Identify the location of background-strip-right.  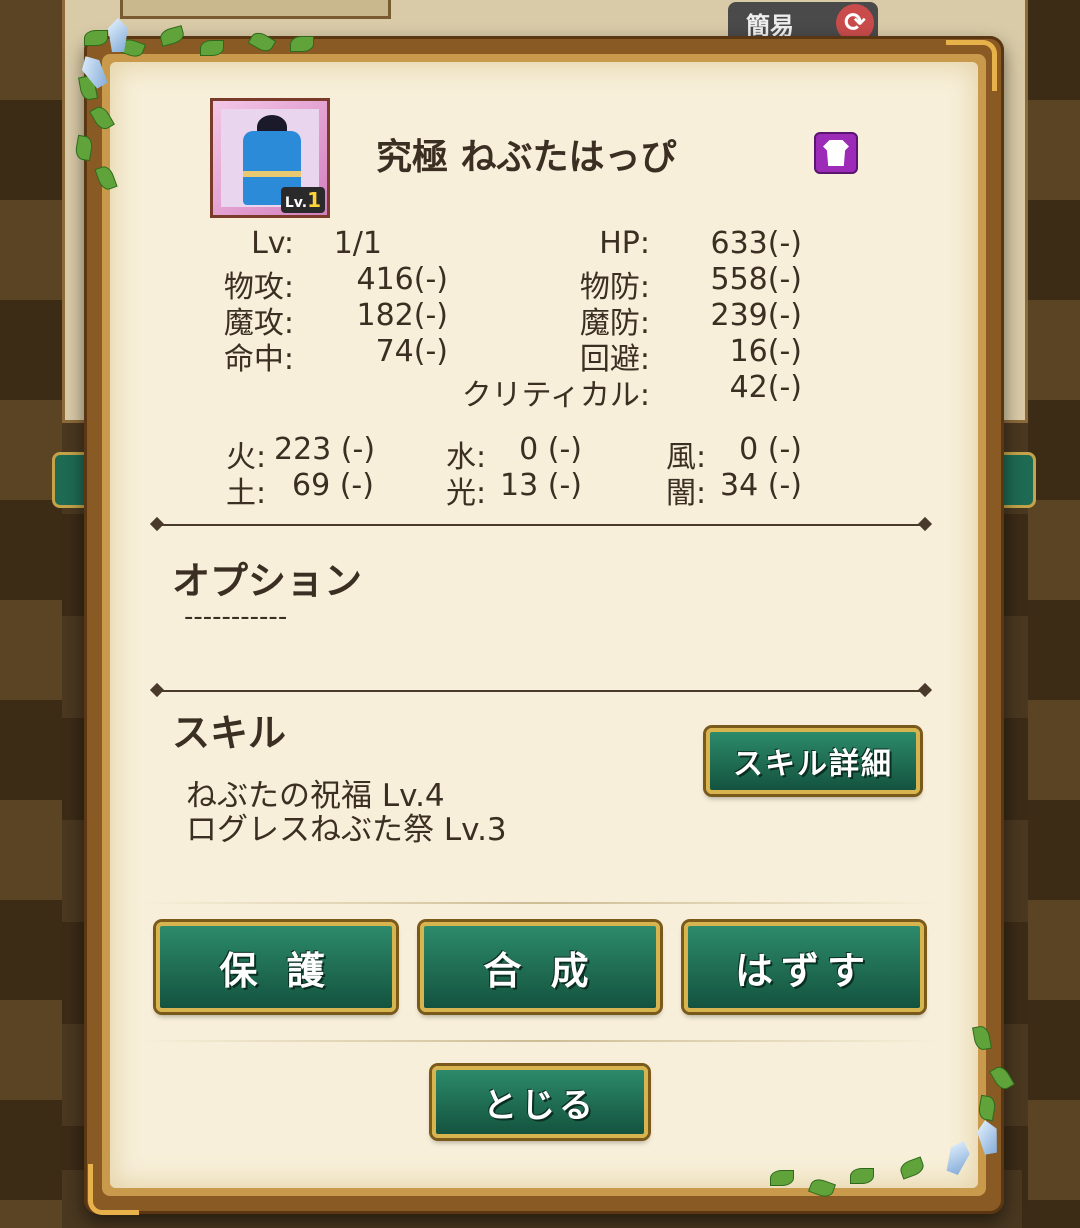
(1054, 614).